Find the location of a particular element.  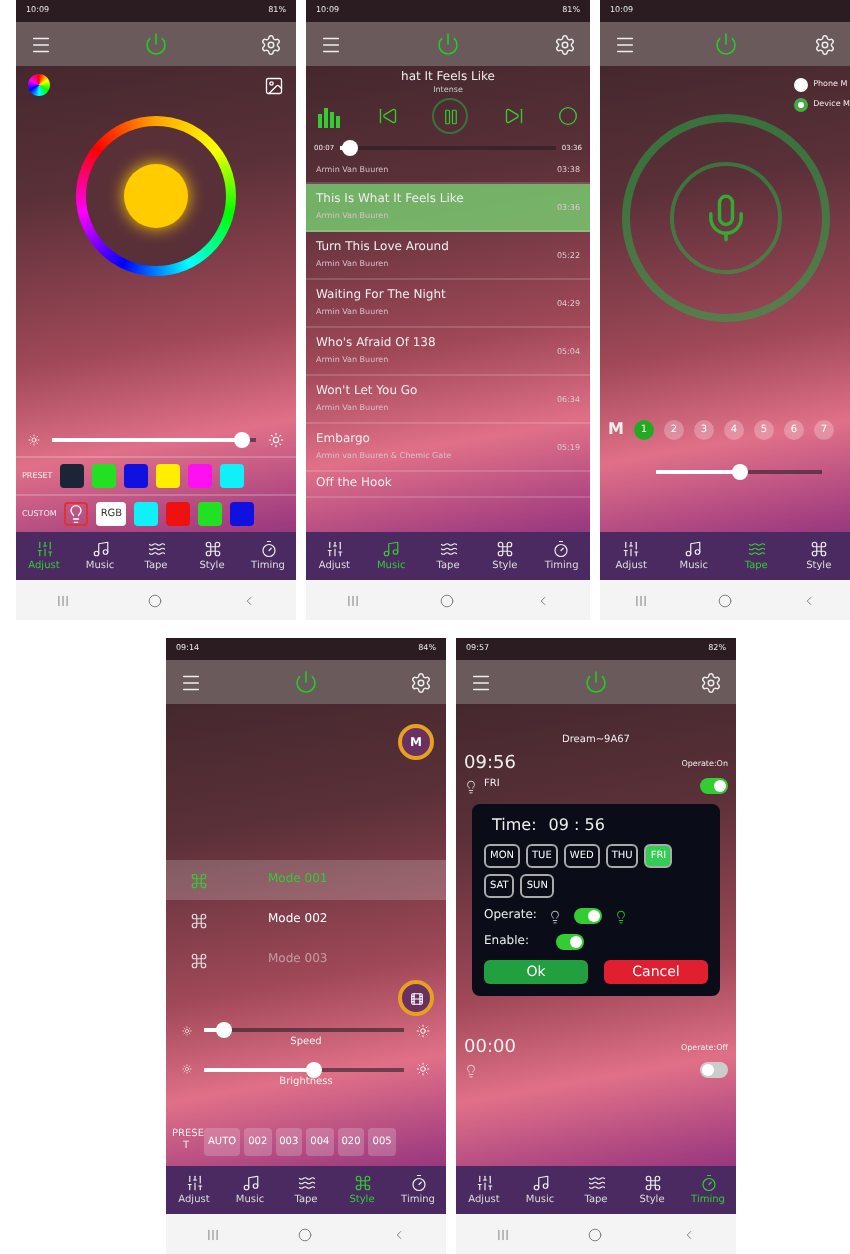

bulb-on-icon is located at coordinates (621, 916).